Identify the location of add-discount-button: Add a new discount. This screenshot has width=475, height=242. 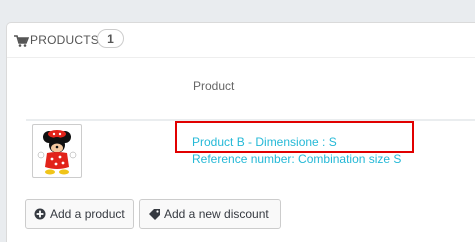
(210, 214).